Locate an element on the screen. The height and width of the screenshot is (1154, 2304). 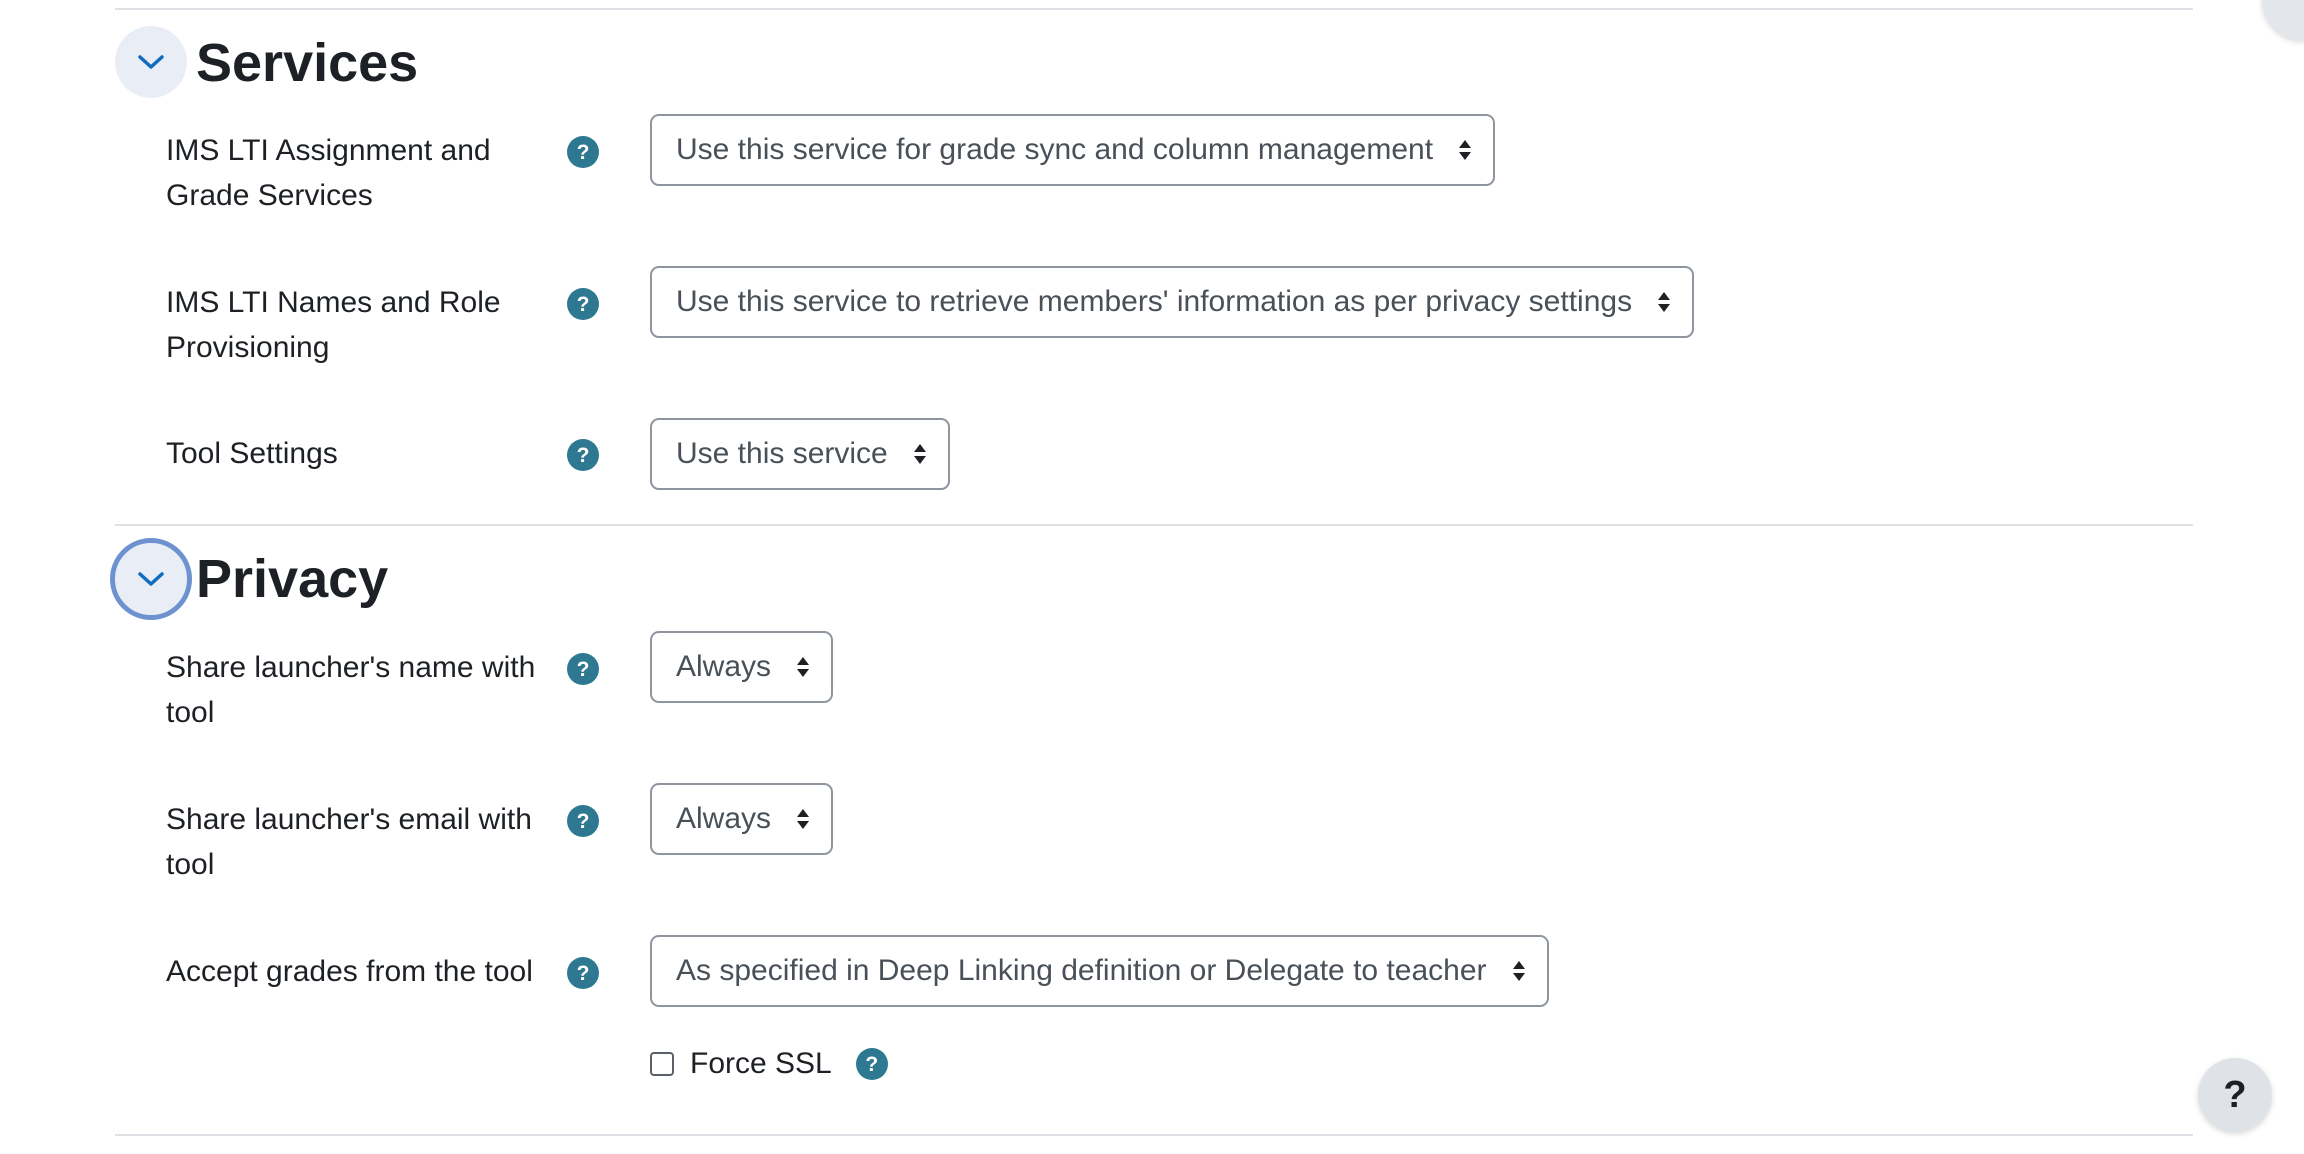
share-name-select-value: Always is located at coordinates (724, 666).